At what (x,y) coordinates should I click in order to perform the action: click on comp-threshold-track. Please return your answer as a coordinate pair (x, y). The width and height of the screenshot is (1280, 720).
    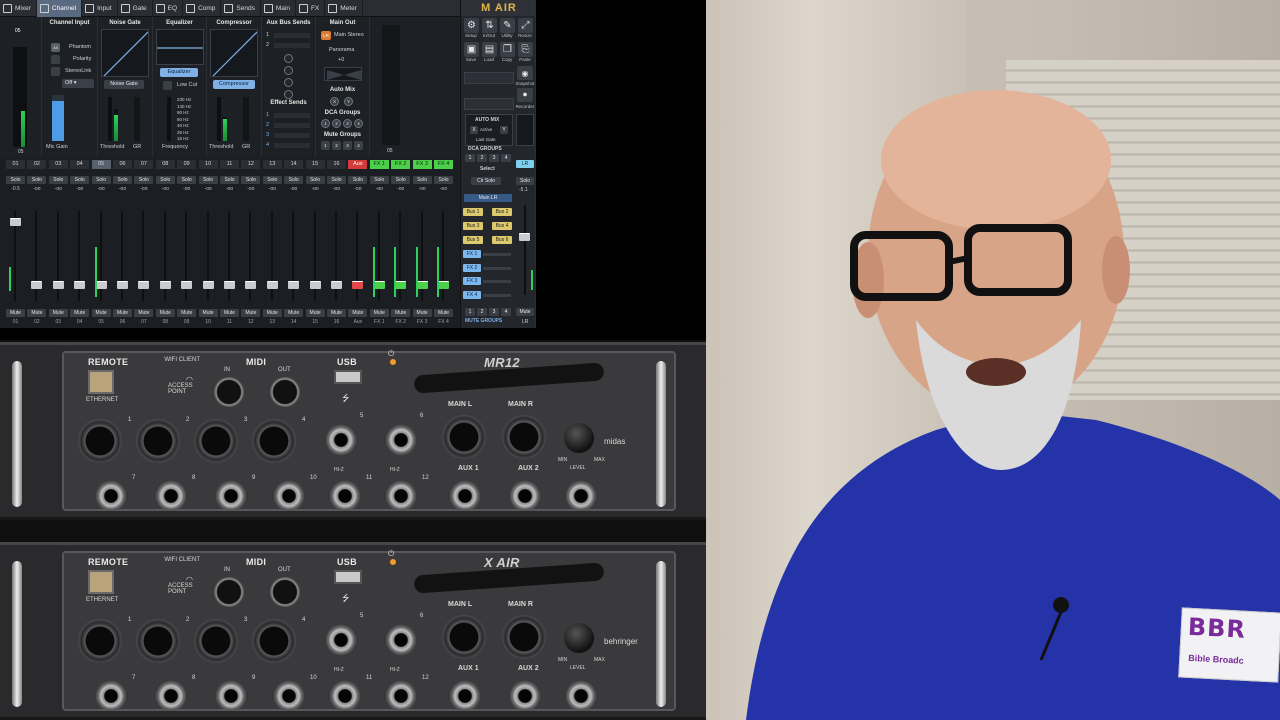
    Looking at the image, I should click on (219, 119).